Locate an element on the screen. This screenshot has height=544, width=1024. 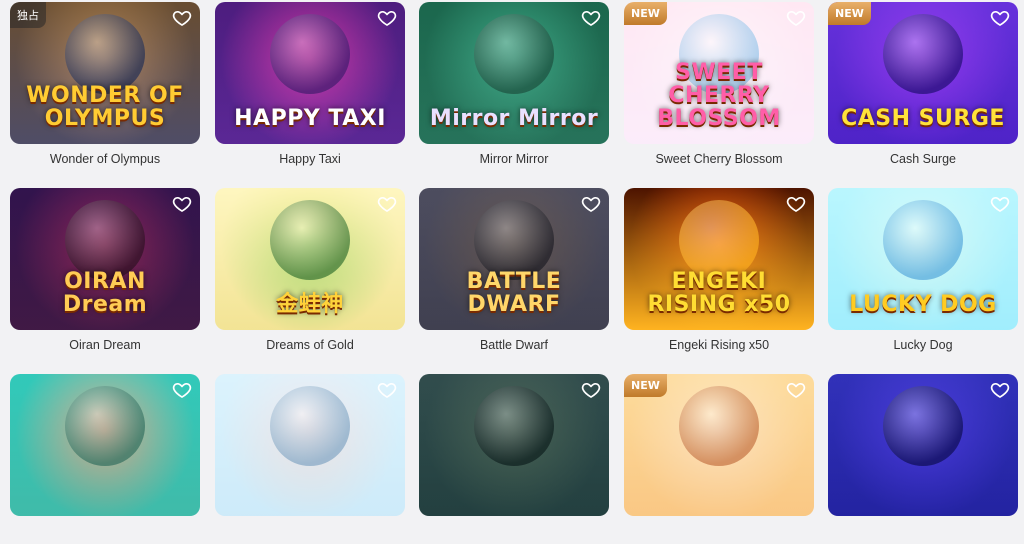
game-card: BATTLE DWARF Battle Dwarf is located at coordinates (514, 273).